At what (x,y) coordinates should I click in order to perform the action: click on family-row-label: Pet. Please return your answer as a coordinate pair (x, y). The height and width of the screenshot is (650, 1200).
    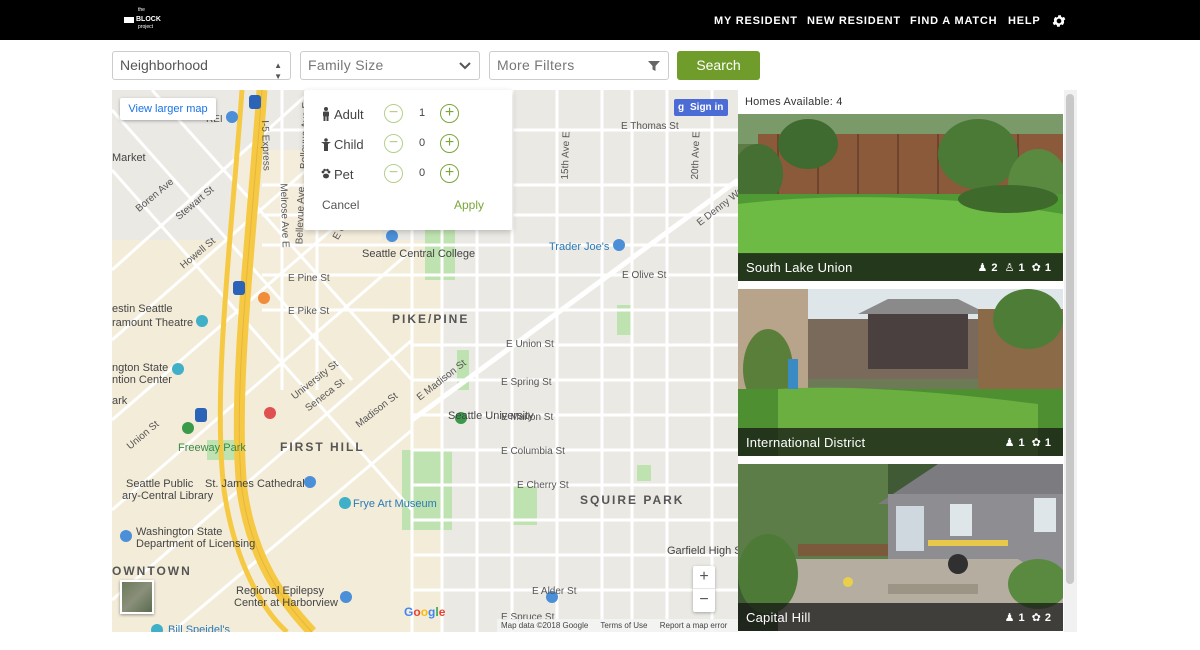
    Looking at the image, I should click on (344, 174).